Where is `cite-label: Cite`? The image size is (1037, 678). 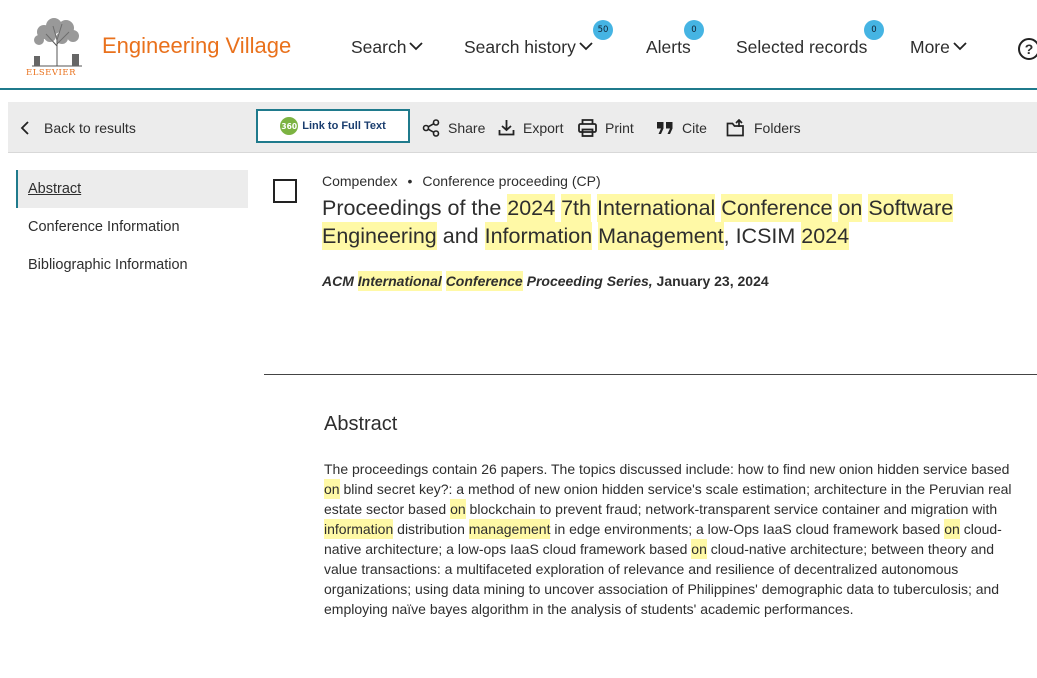
cite-label: Cite is located at coordinates (694, 127).